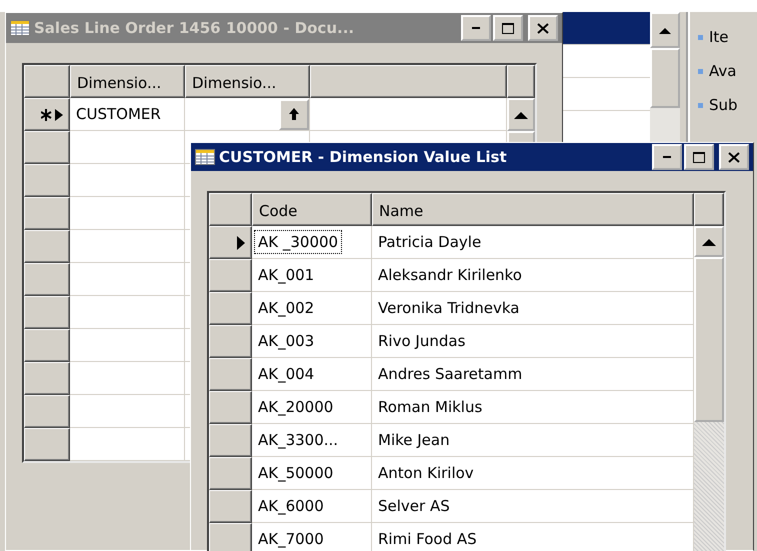 This screenshot has height=551, width=757. Describe the element at coordinates (533, 242) in the screenshot. I see `table-cell: Patricia Dayle` at that location.